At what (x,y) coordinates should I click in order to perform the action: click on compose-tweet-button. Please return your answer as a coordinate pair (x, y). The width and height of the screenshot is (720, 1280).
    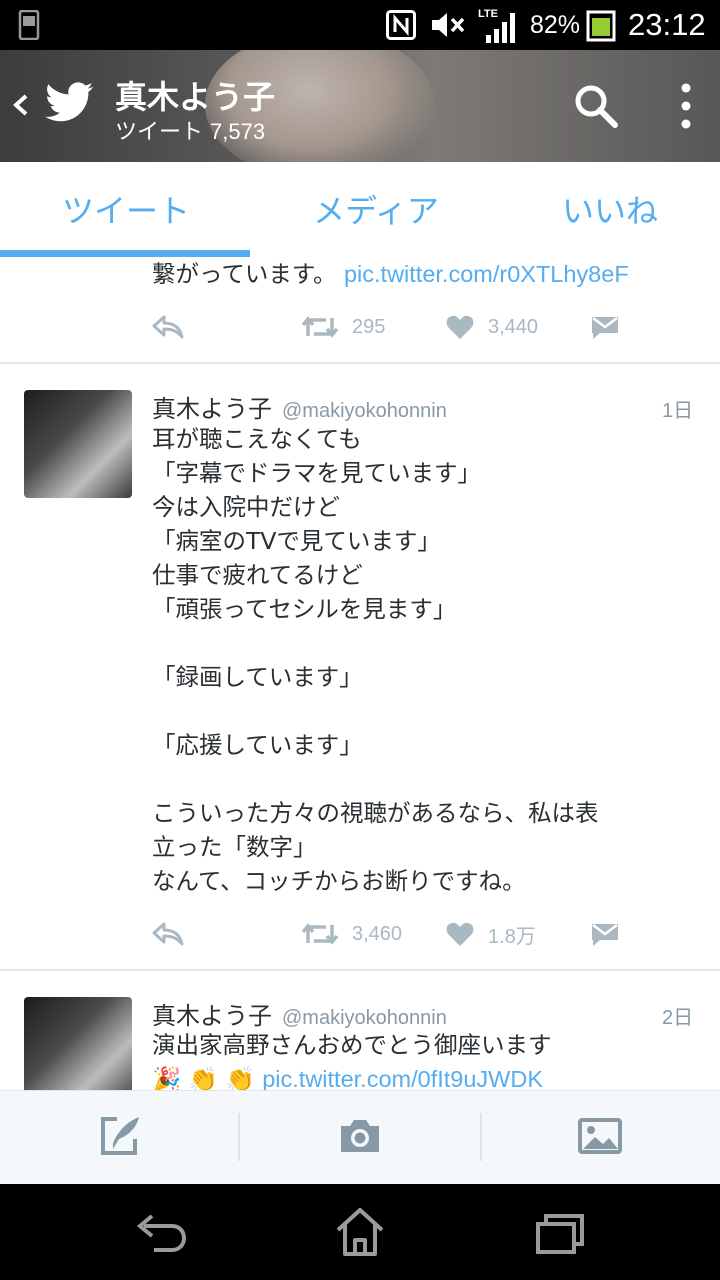
    Looking at the image, I should click on (120, 1136).